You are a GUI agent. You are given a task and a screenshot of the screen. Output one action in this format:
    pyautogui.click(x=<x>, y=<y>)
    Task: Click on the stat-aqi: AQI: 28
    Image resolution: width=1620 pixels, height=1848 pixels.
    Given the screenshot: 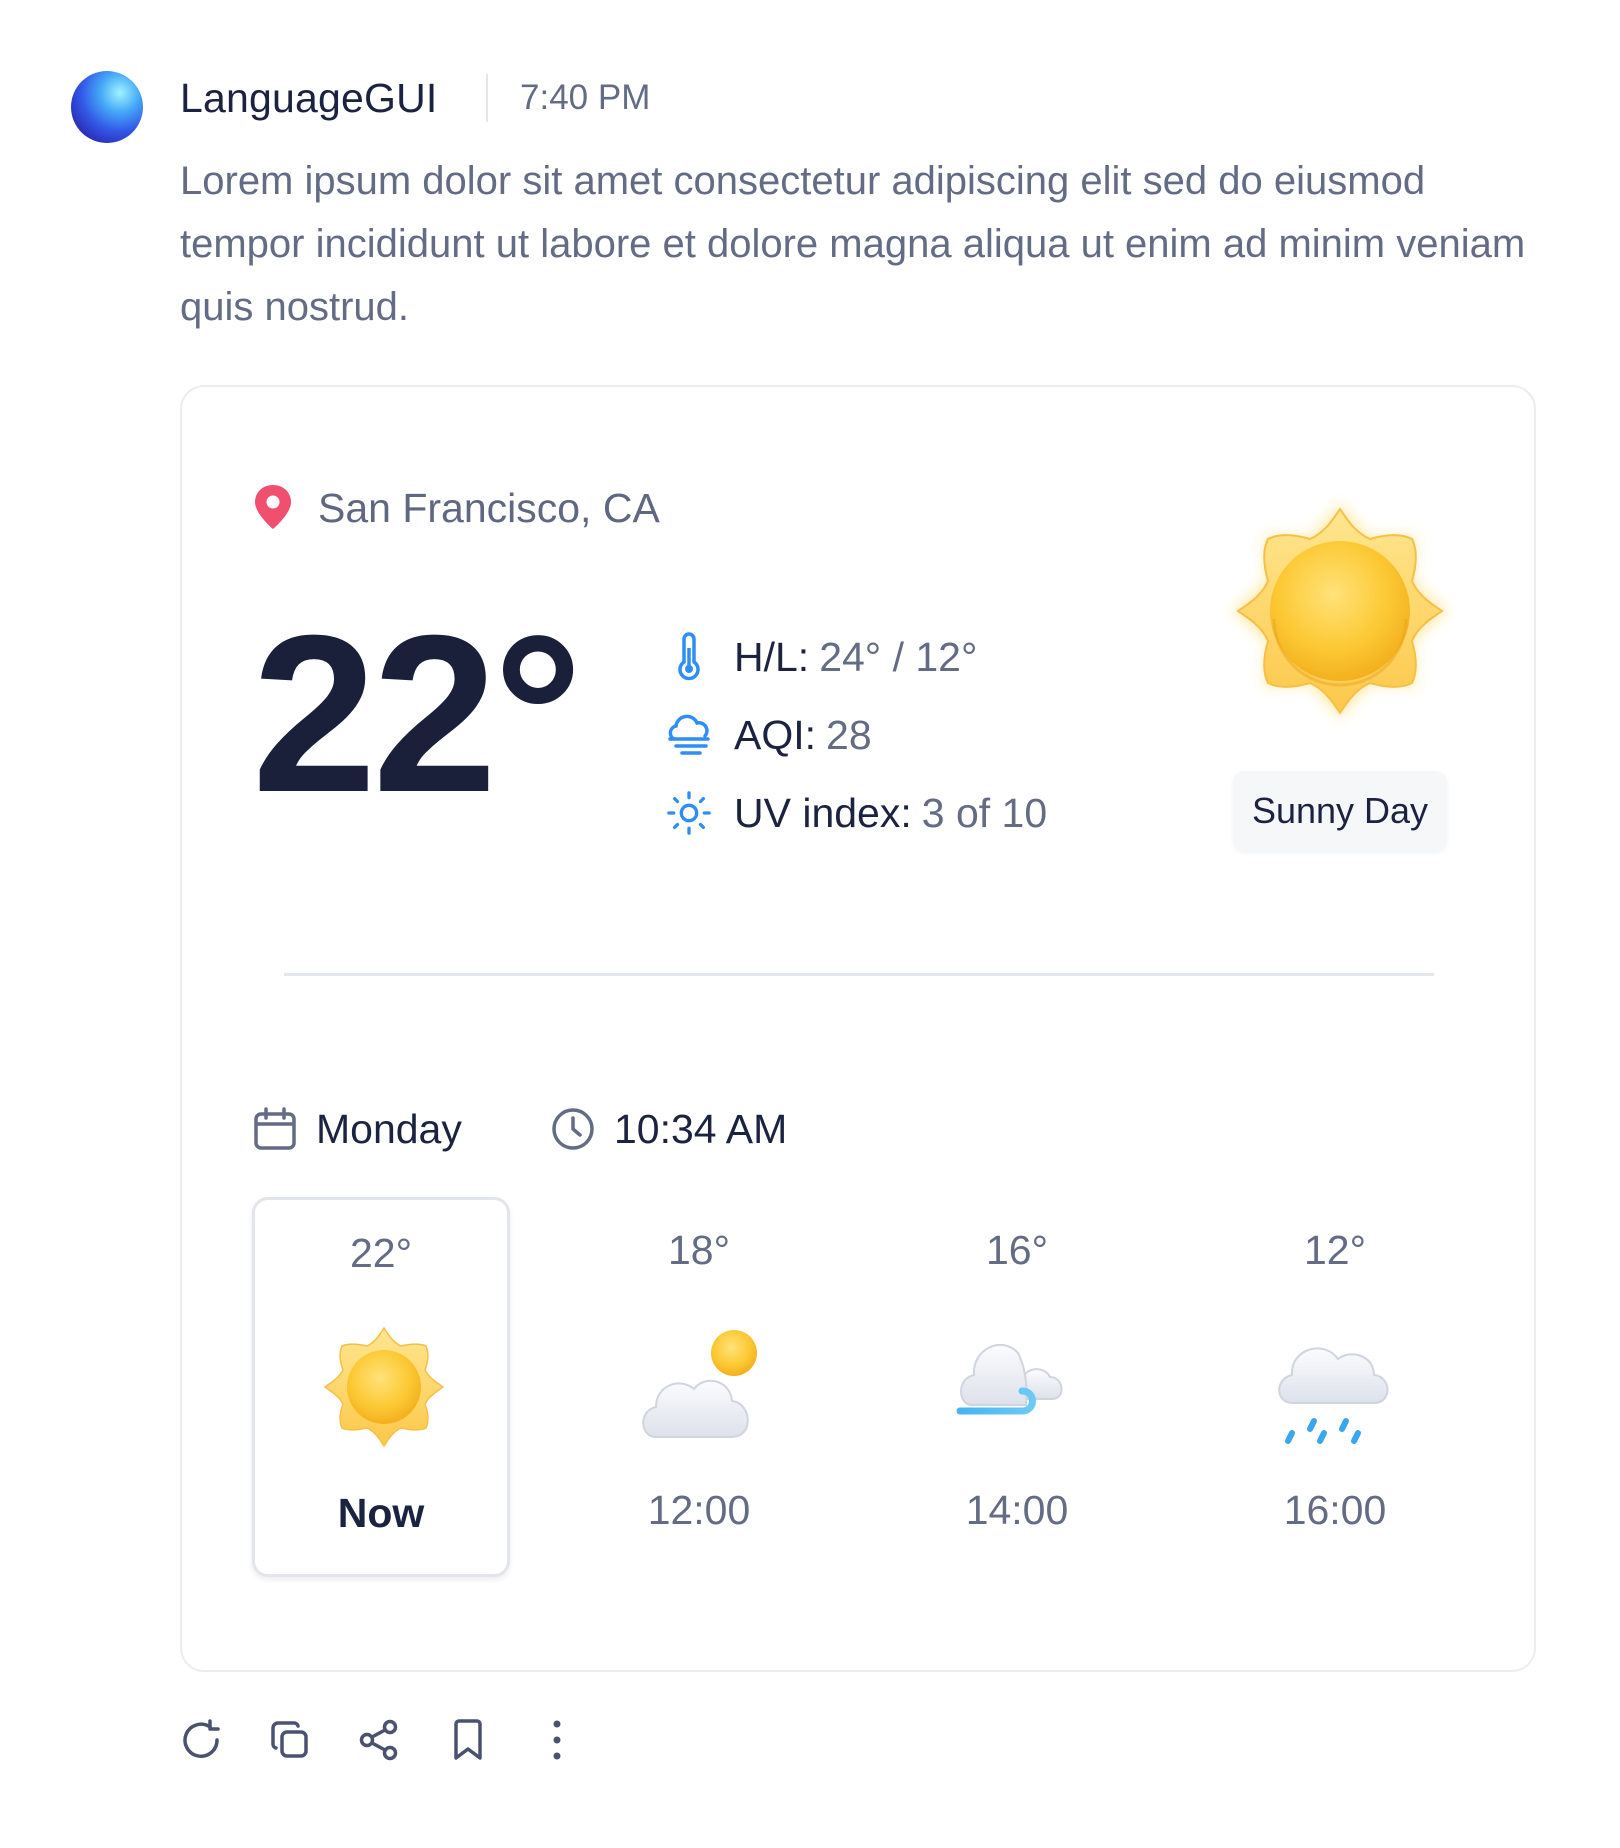 What is the action you would take?
    pyautogui.click(x=769, y=735)
    